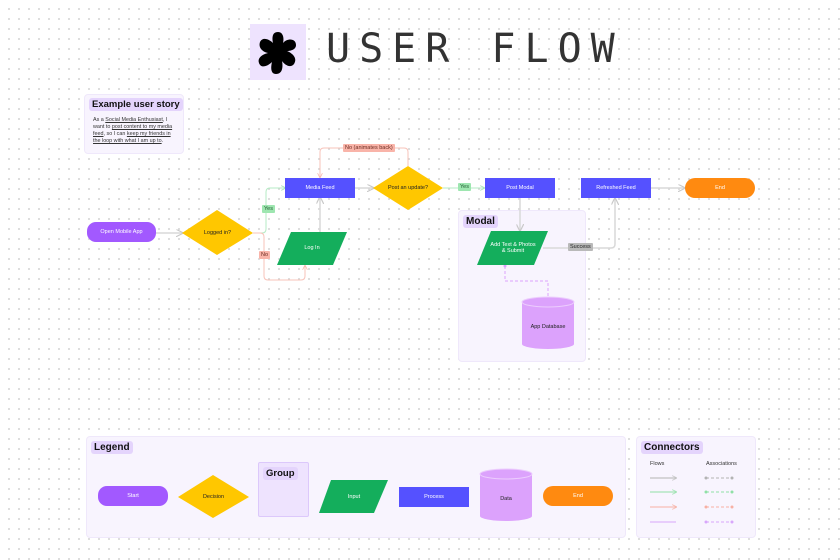 Image resolution: width=840 pixels, height=560 pixels. I want to click on legend-end: End, so click(578, 496).